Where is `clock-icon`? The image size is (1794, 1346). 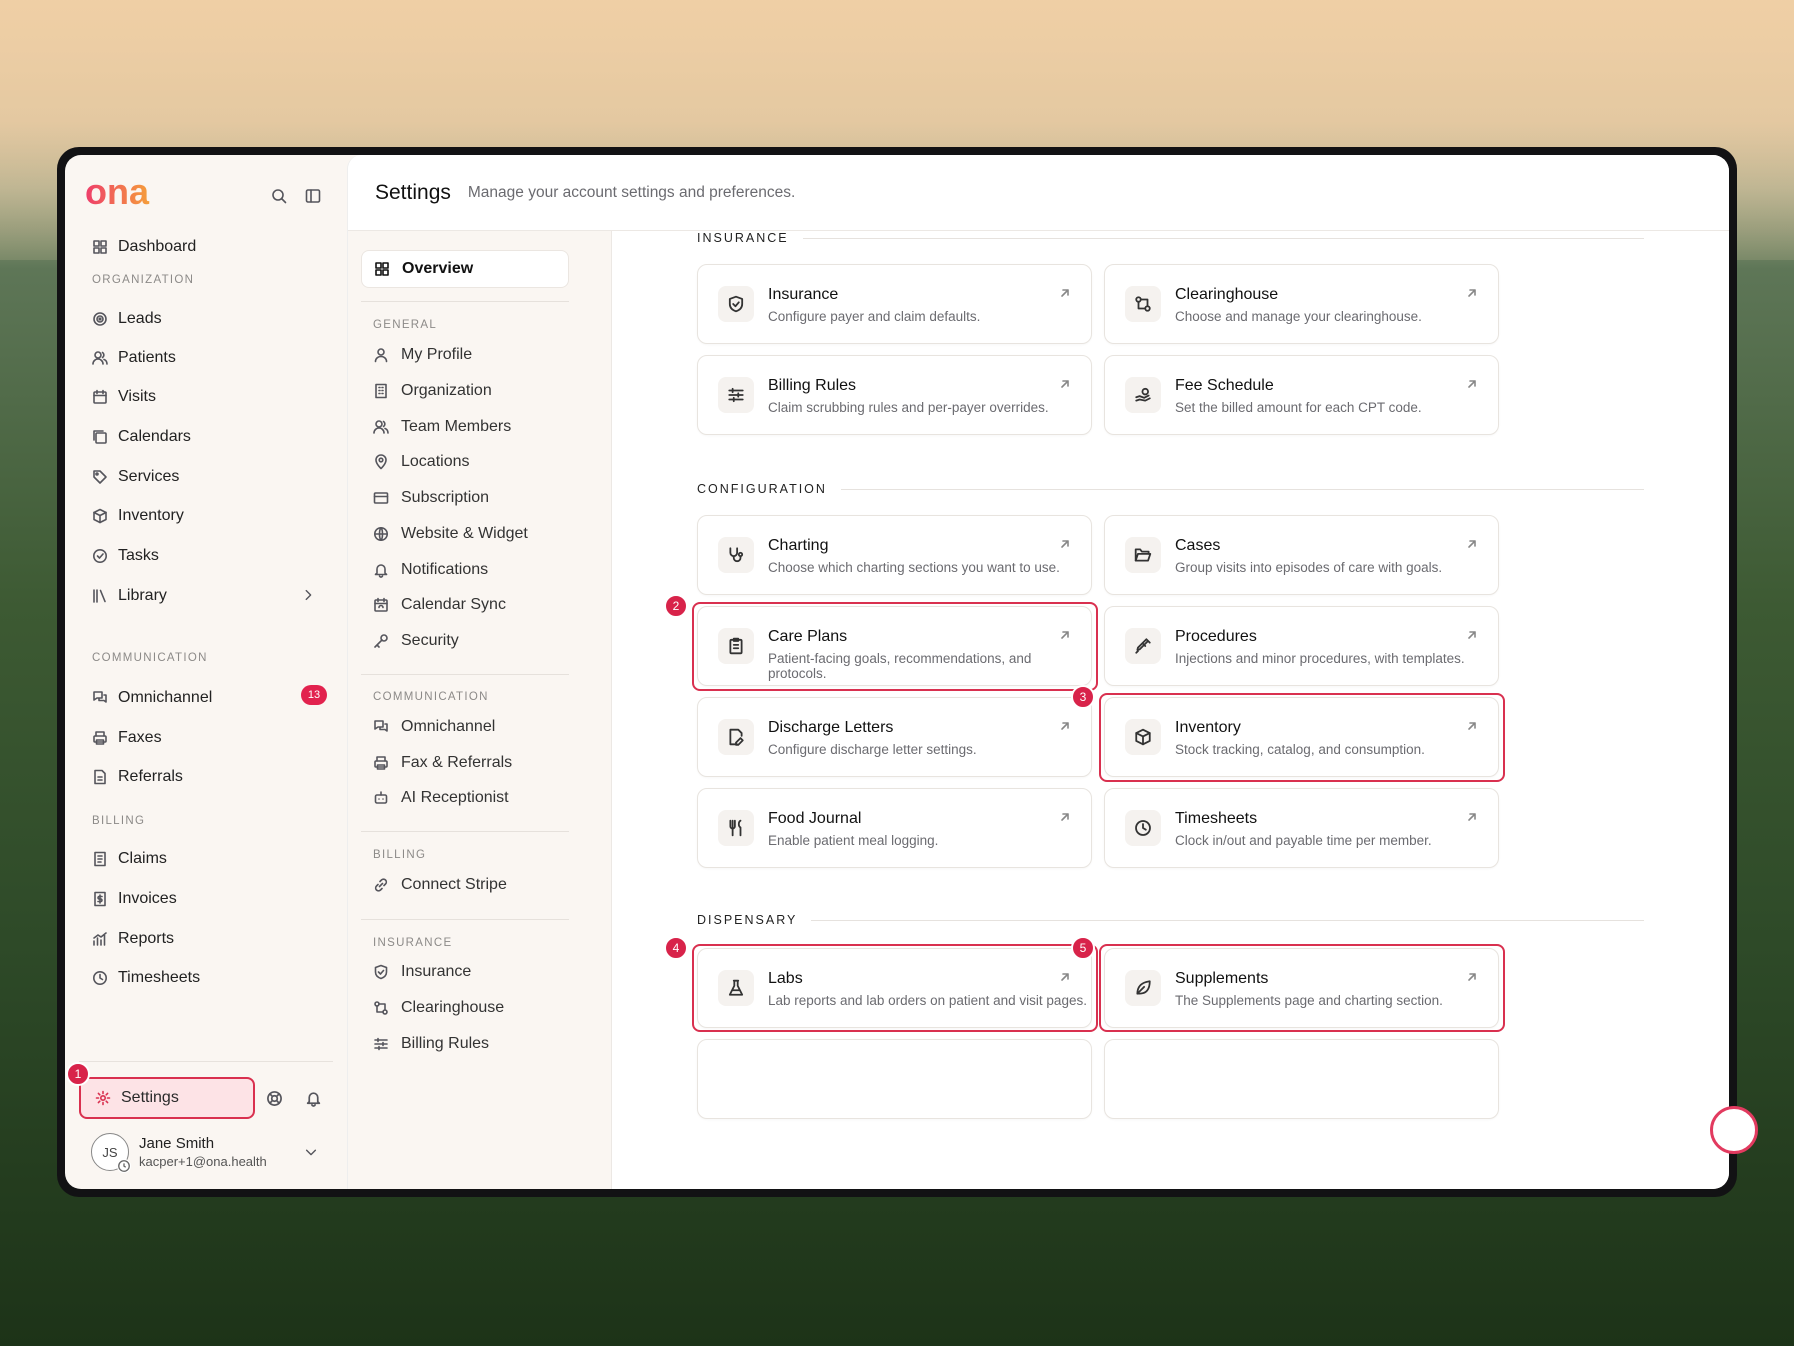
clock-icon is located at coordinates (100, 978).